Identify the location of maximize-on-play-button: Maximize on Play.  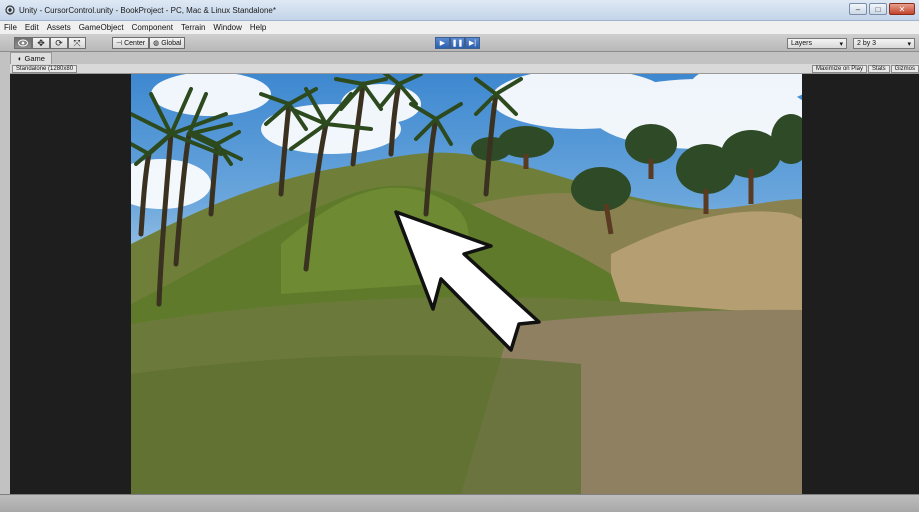
(839, 69).